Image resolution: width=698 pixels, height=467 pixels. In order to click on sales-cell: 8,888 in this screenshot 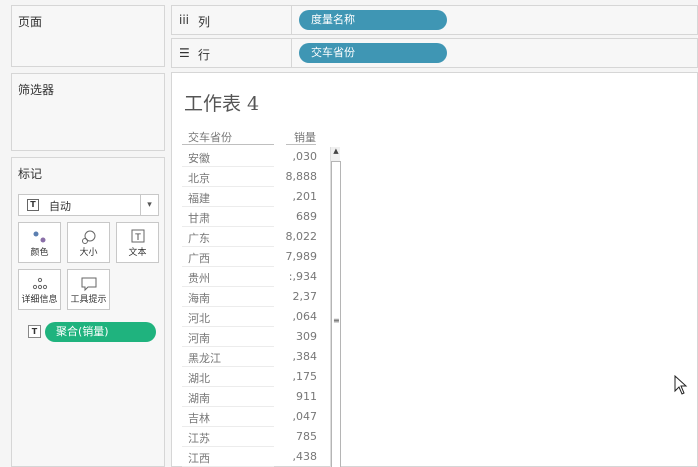, I will do `click(301, 176)`.